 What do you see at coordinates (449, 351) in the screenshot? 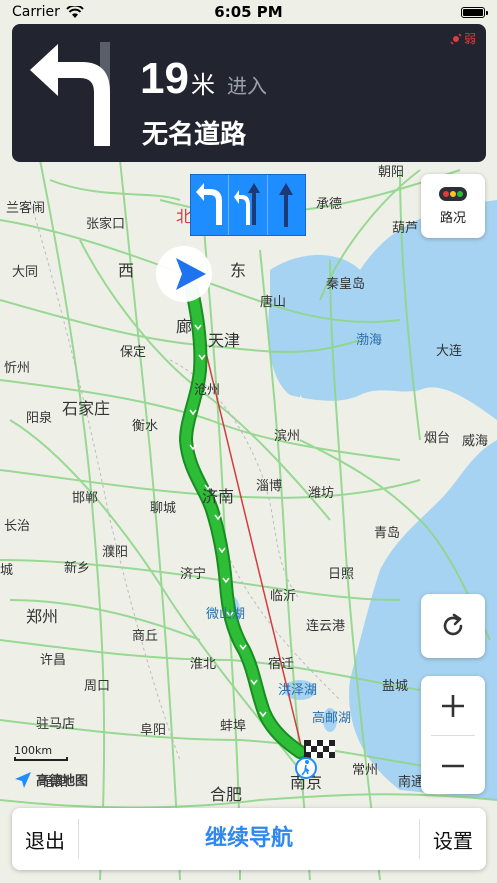
I see `city-label: 大连` at bounding box center [449, 351].